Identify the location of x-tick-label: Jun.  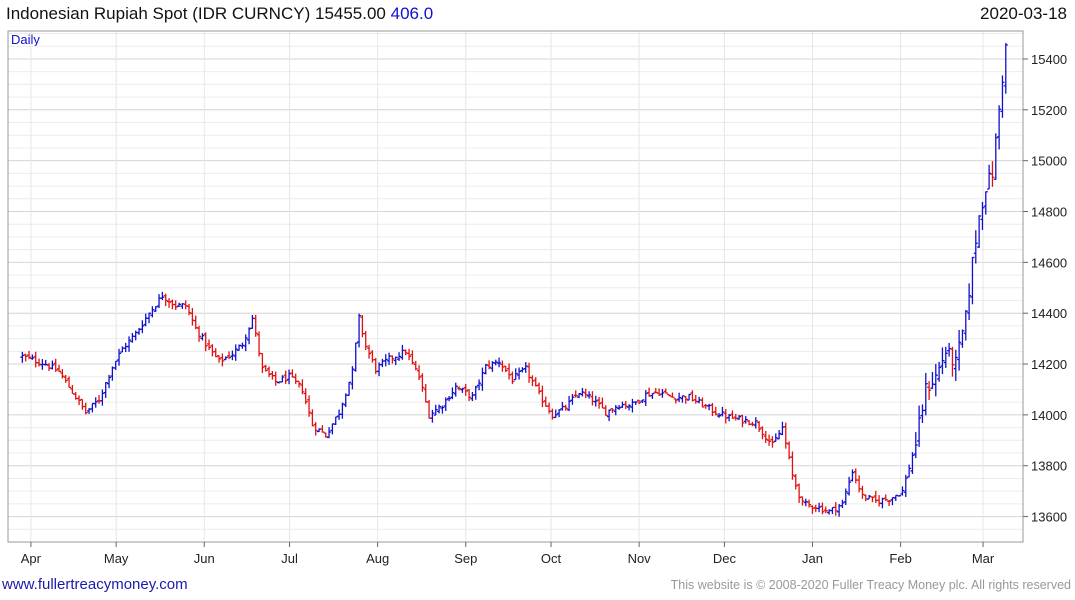
(204, 558).